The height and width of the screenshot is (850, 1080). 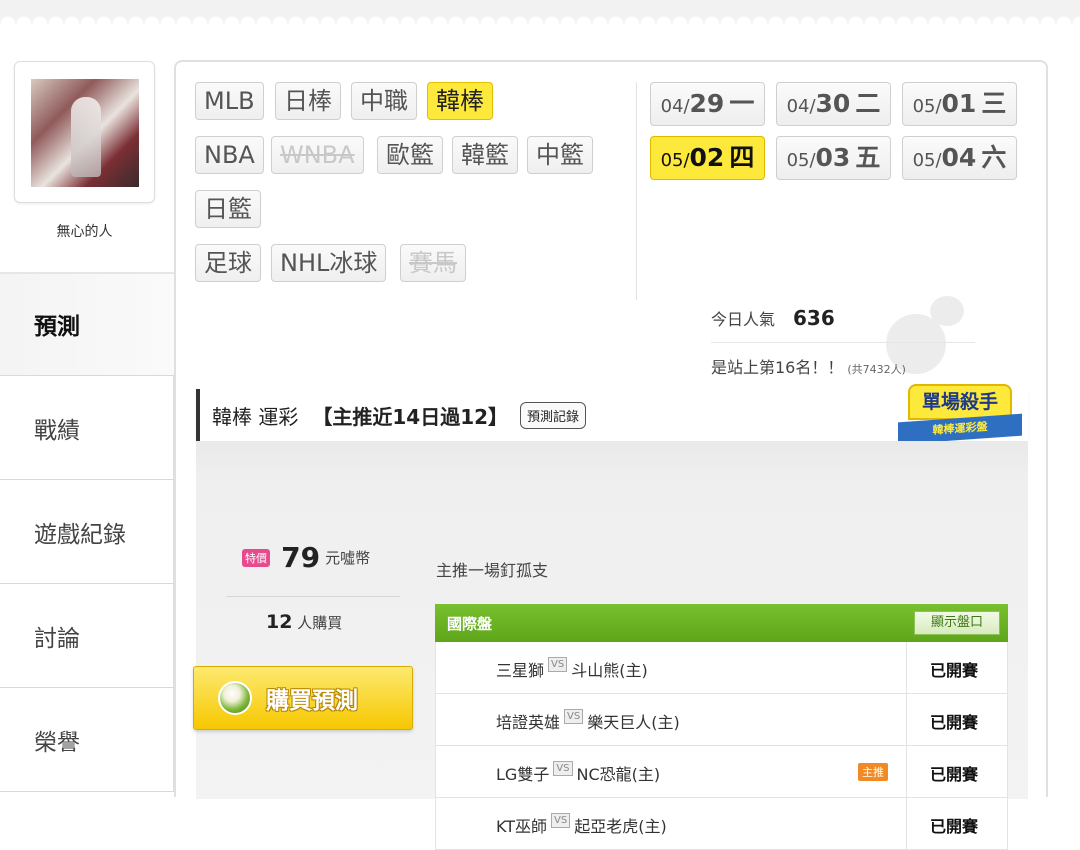 What do you see at coordinates (256, 557) in the screenshot?
I see `special-price-tag: 特價` at bounding box center [256, 557].